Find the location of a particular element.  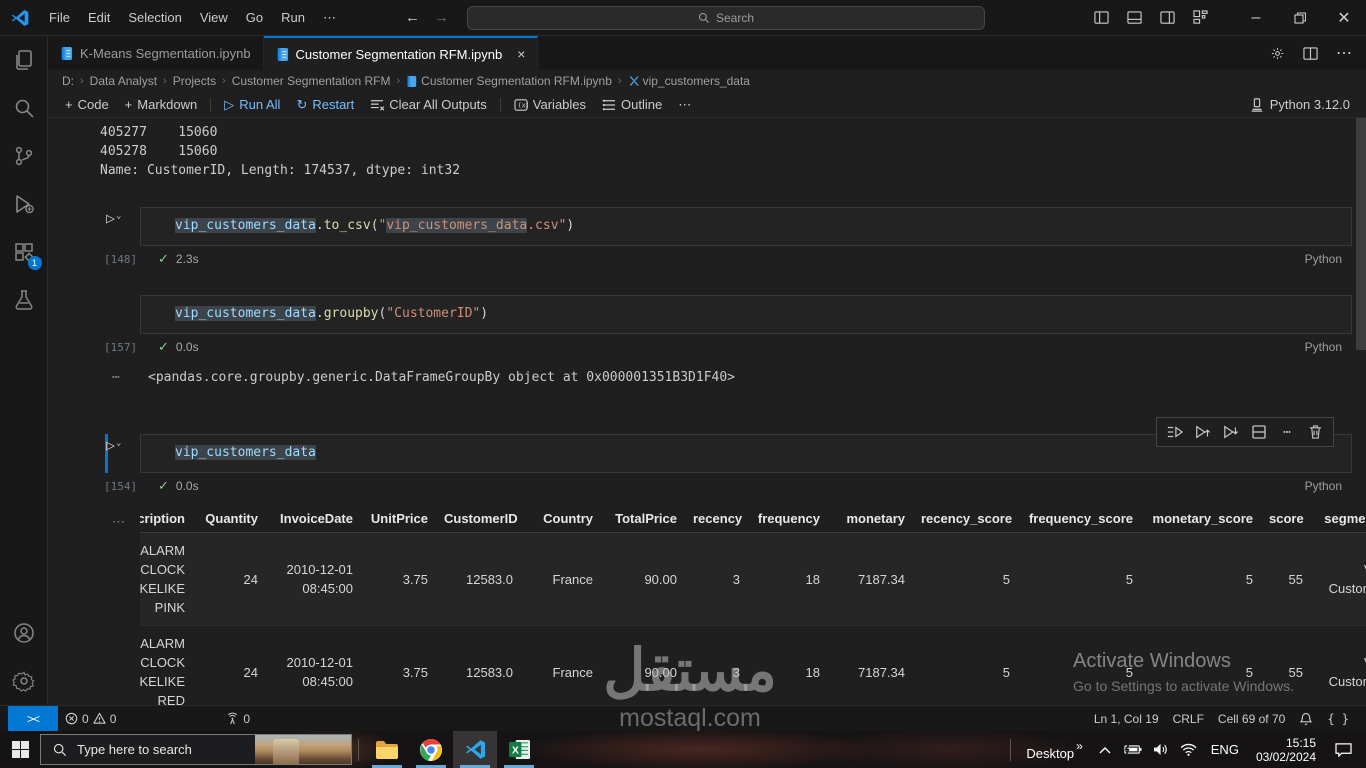

editor-gear-icon is located at coordinates (1277, 53).